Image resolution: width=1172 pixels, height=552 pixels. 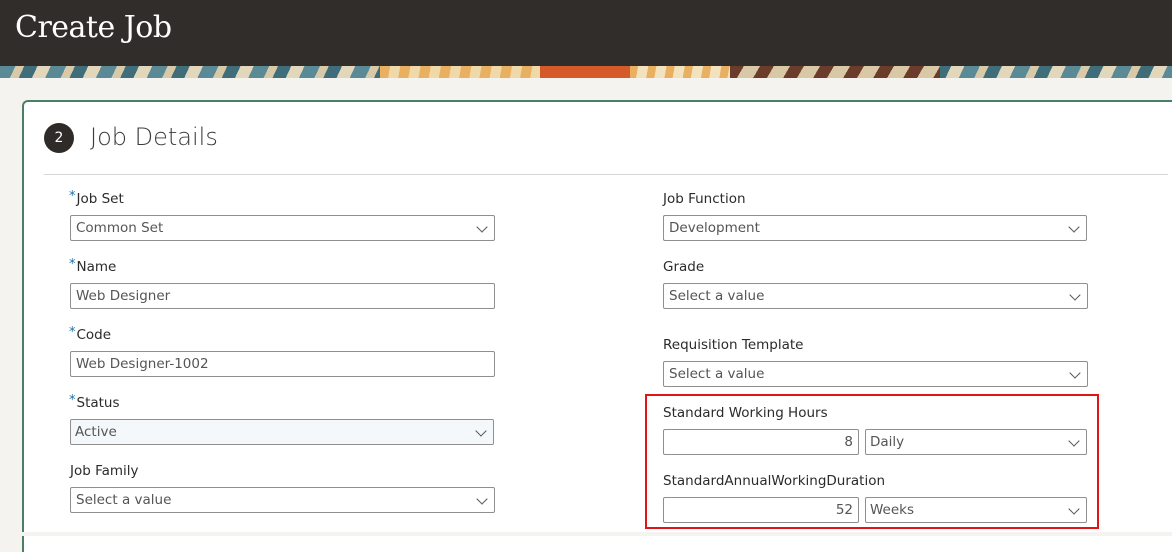 I want to click on job-family-select: Select a value, so click(x=282, y=500).